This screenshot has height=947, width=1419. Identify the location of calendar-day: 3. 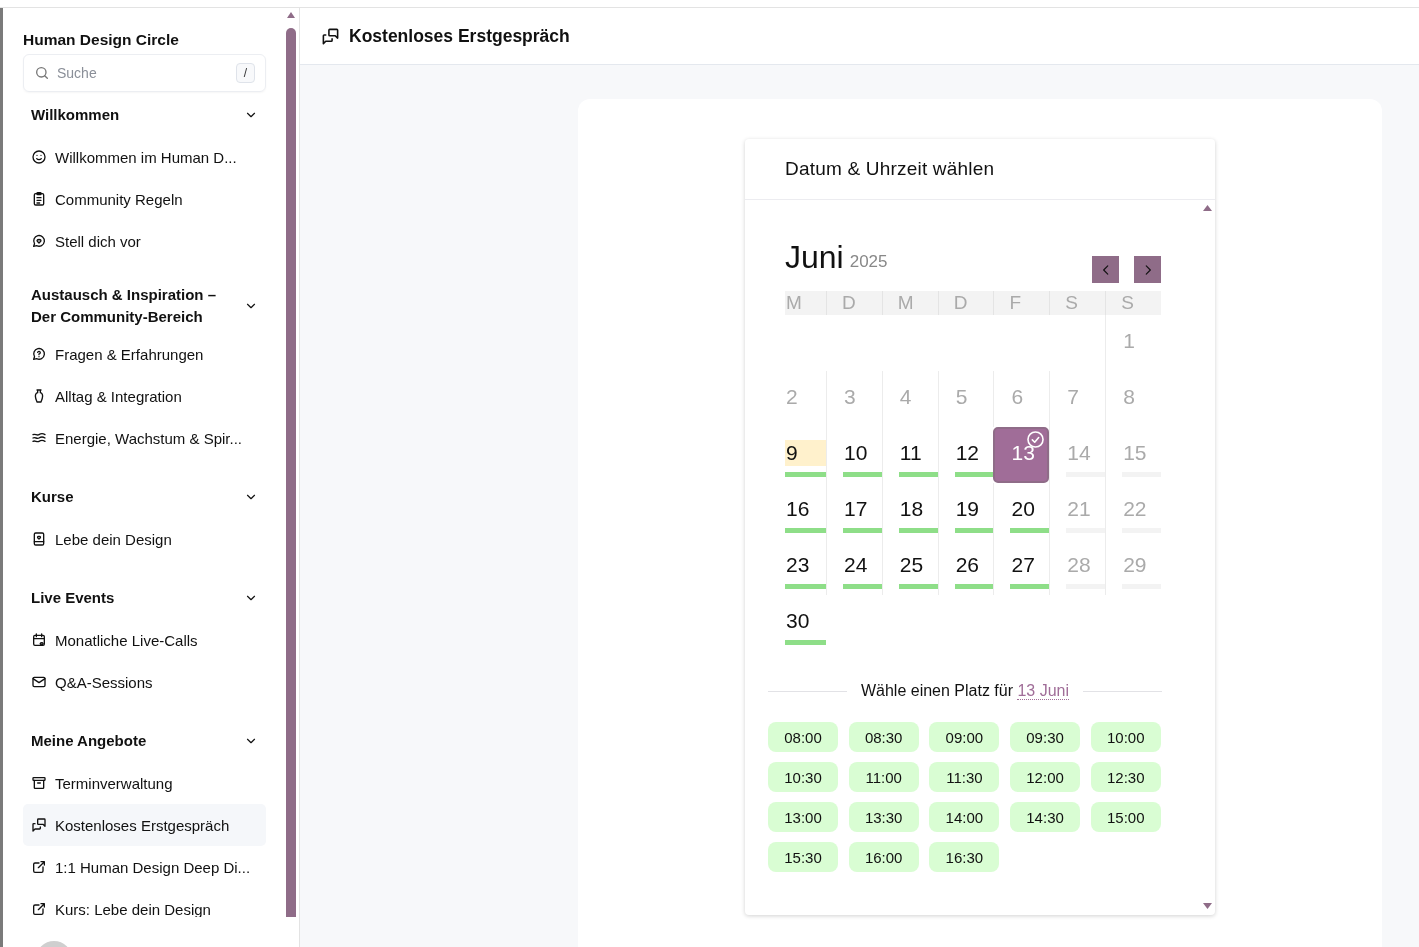
(854, 399).